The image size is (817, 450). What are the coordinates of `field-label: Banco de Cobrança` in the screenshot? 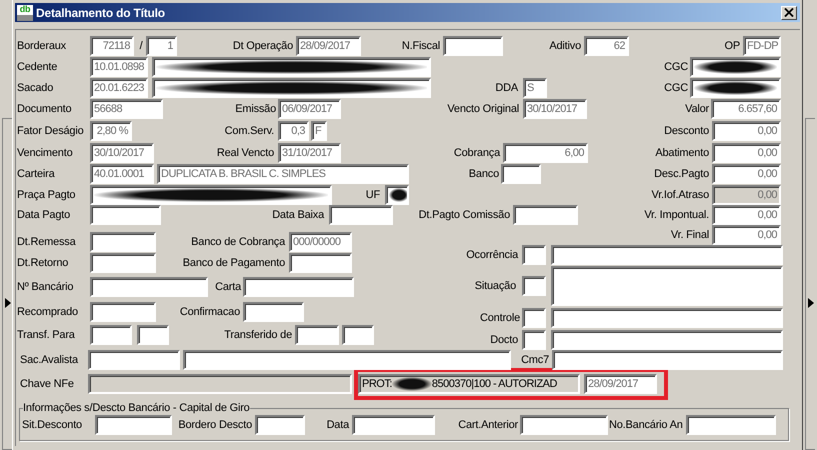 It's located at (237, 242).